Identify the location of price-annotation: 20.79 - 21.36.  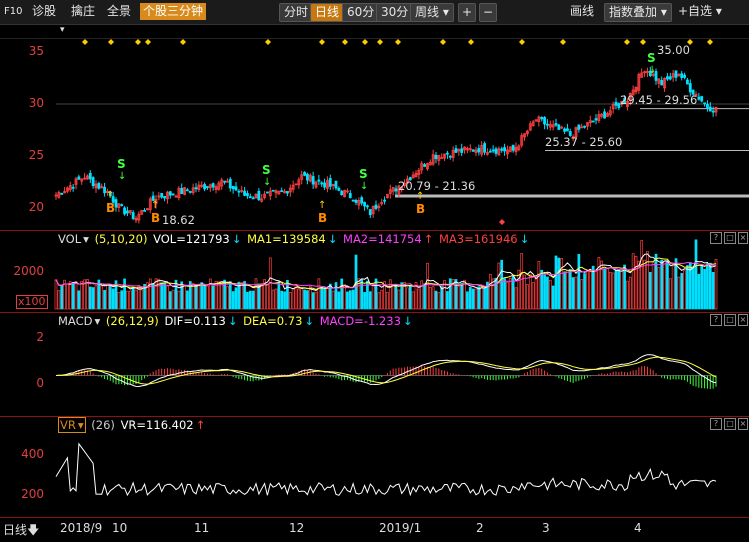
(436, 186).